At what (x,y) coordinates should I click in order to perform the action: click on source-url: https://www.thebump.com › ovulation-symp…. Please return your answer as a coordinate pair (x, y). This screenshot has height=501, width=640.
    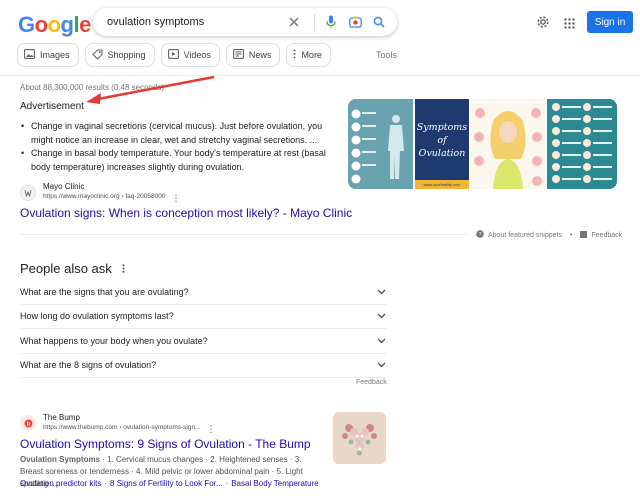
    Looking at the image, I should click on (122, 427).